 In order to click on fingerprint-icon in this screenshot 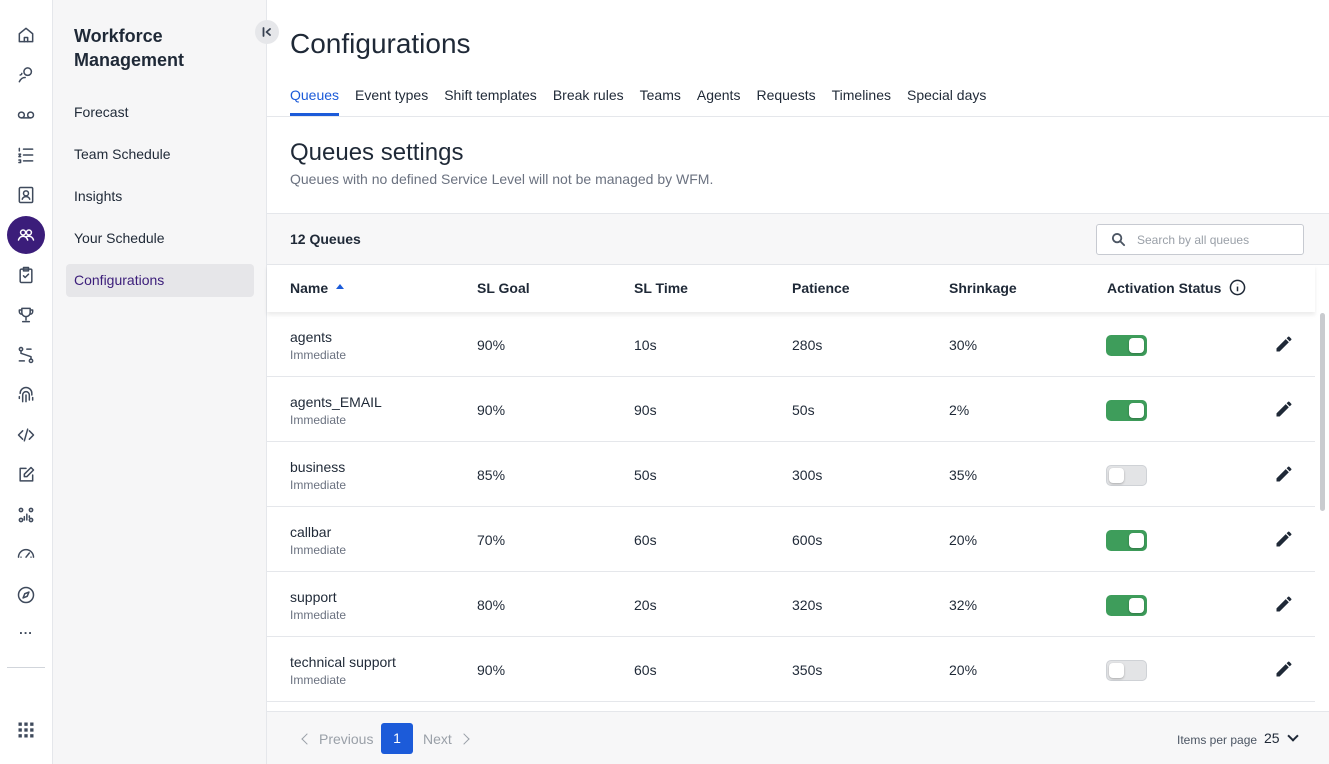, I will do `click(26, 395)`.